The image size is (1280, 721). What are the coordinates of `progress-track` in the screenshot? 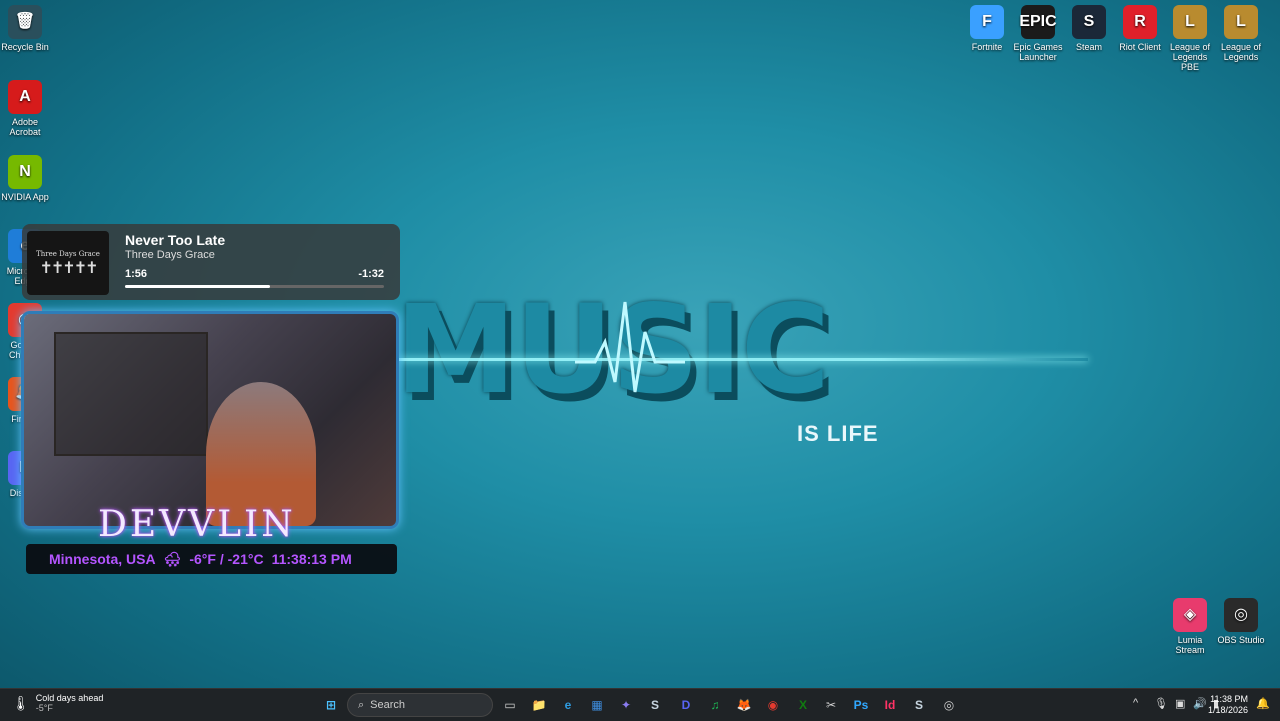 It's located at (254, 286).